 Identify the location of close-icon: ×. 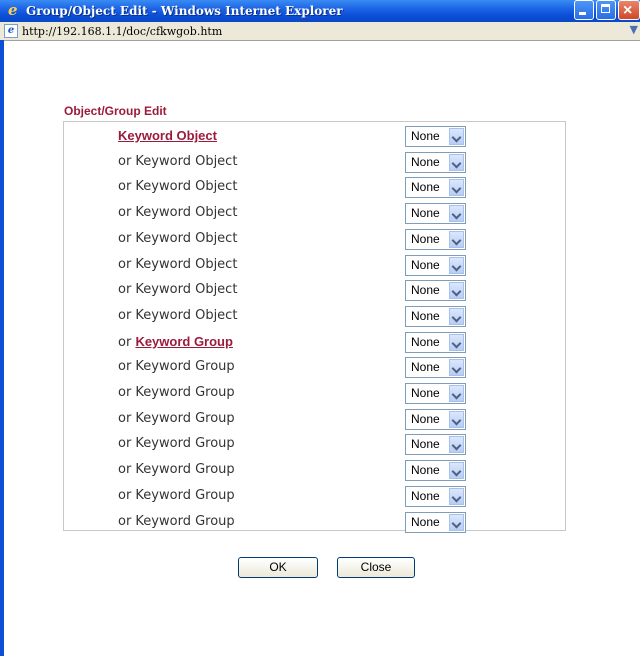
(628, 10).